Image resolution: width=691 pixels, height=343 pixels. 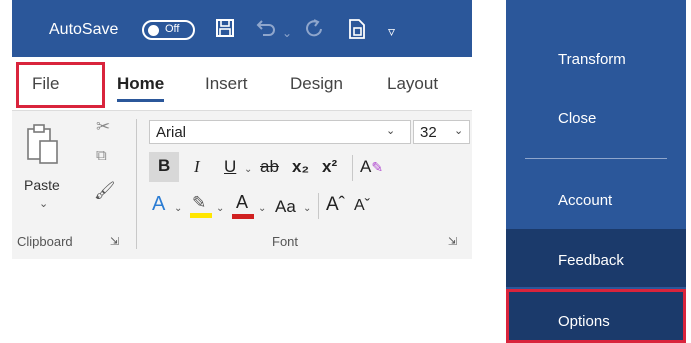 I want to click on redo-icon, so click(x=315, y=31).